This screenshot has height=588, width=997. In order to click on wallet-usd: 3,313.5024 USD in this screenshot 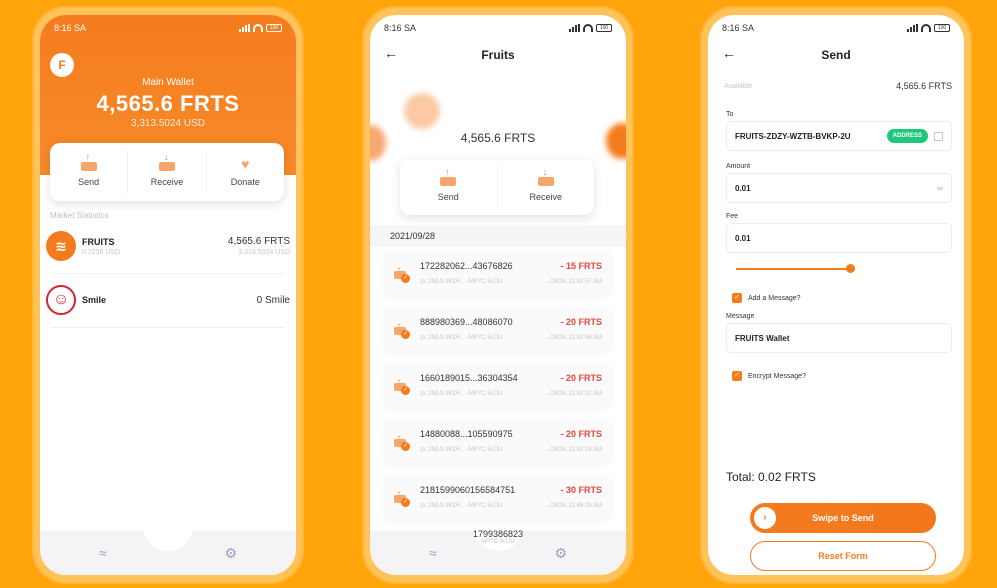, I will do `click(168, 123)`.